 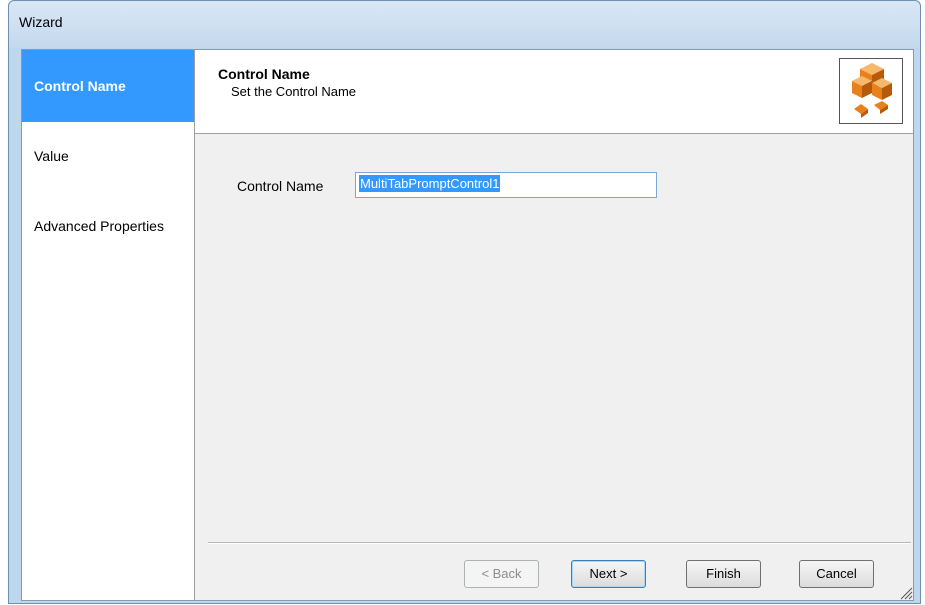 I want to click on footer-separator, so click(x=559, y=543).